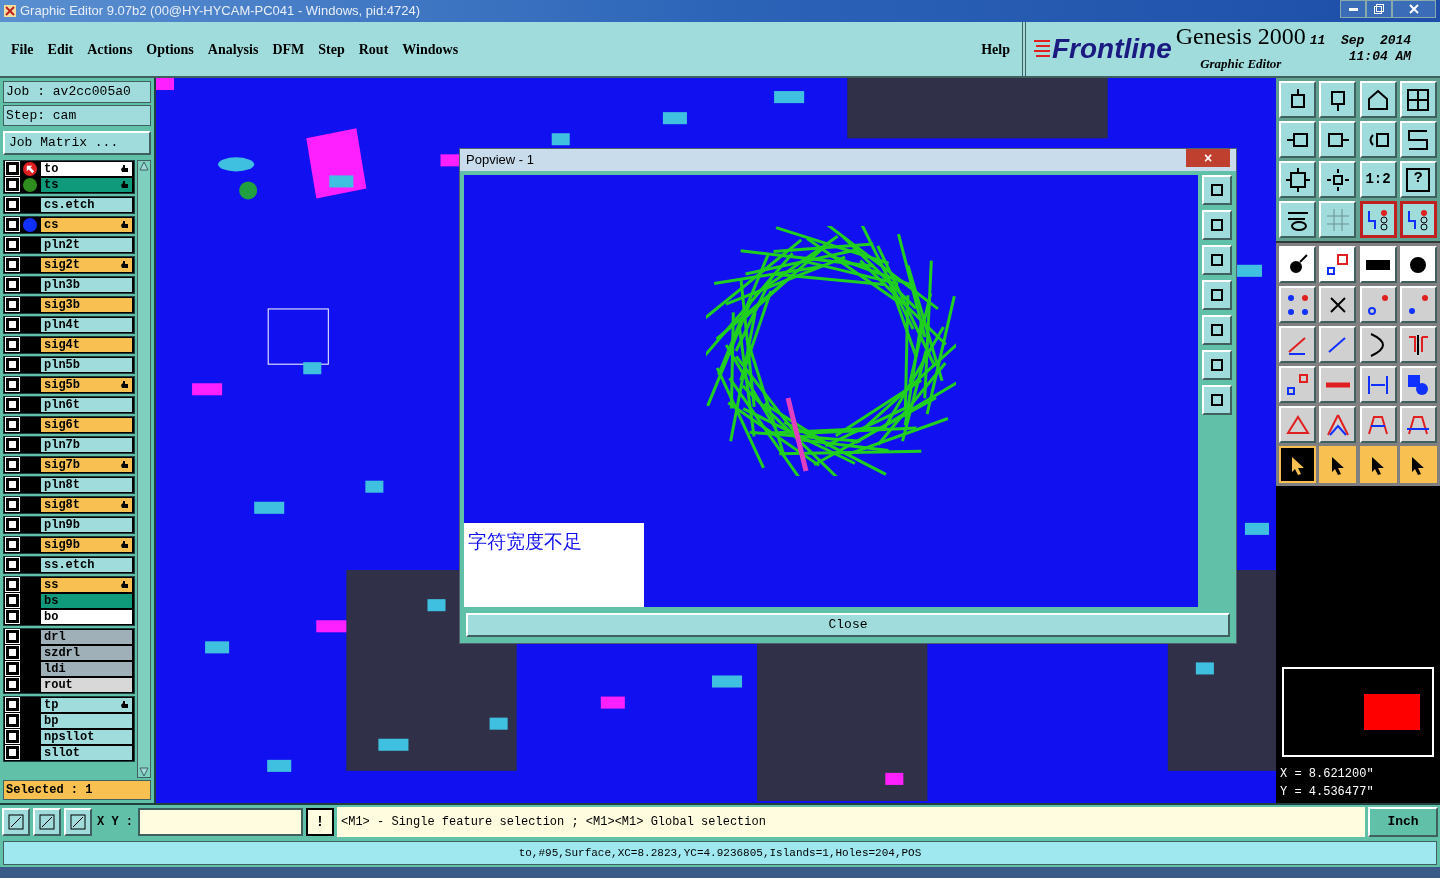 The height and width of the screenshot is (878, 1440). What do you see at coordinates (47, 822) in the screenshot?
I see `snap-button` at bounding box center [47, 822].